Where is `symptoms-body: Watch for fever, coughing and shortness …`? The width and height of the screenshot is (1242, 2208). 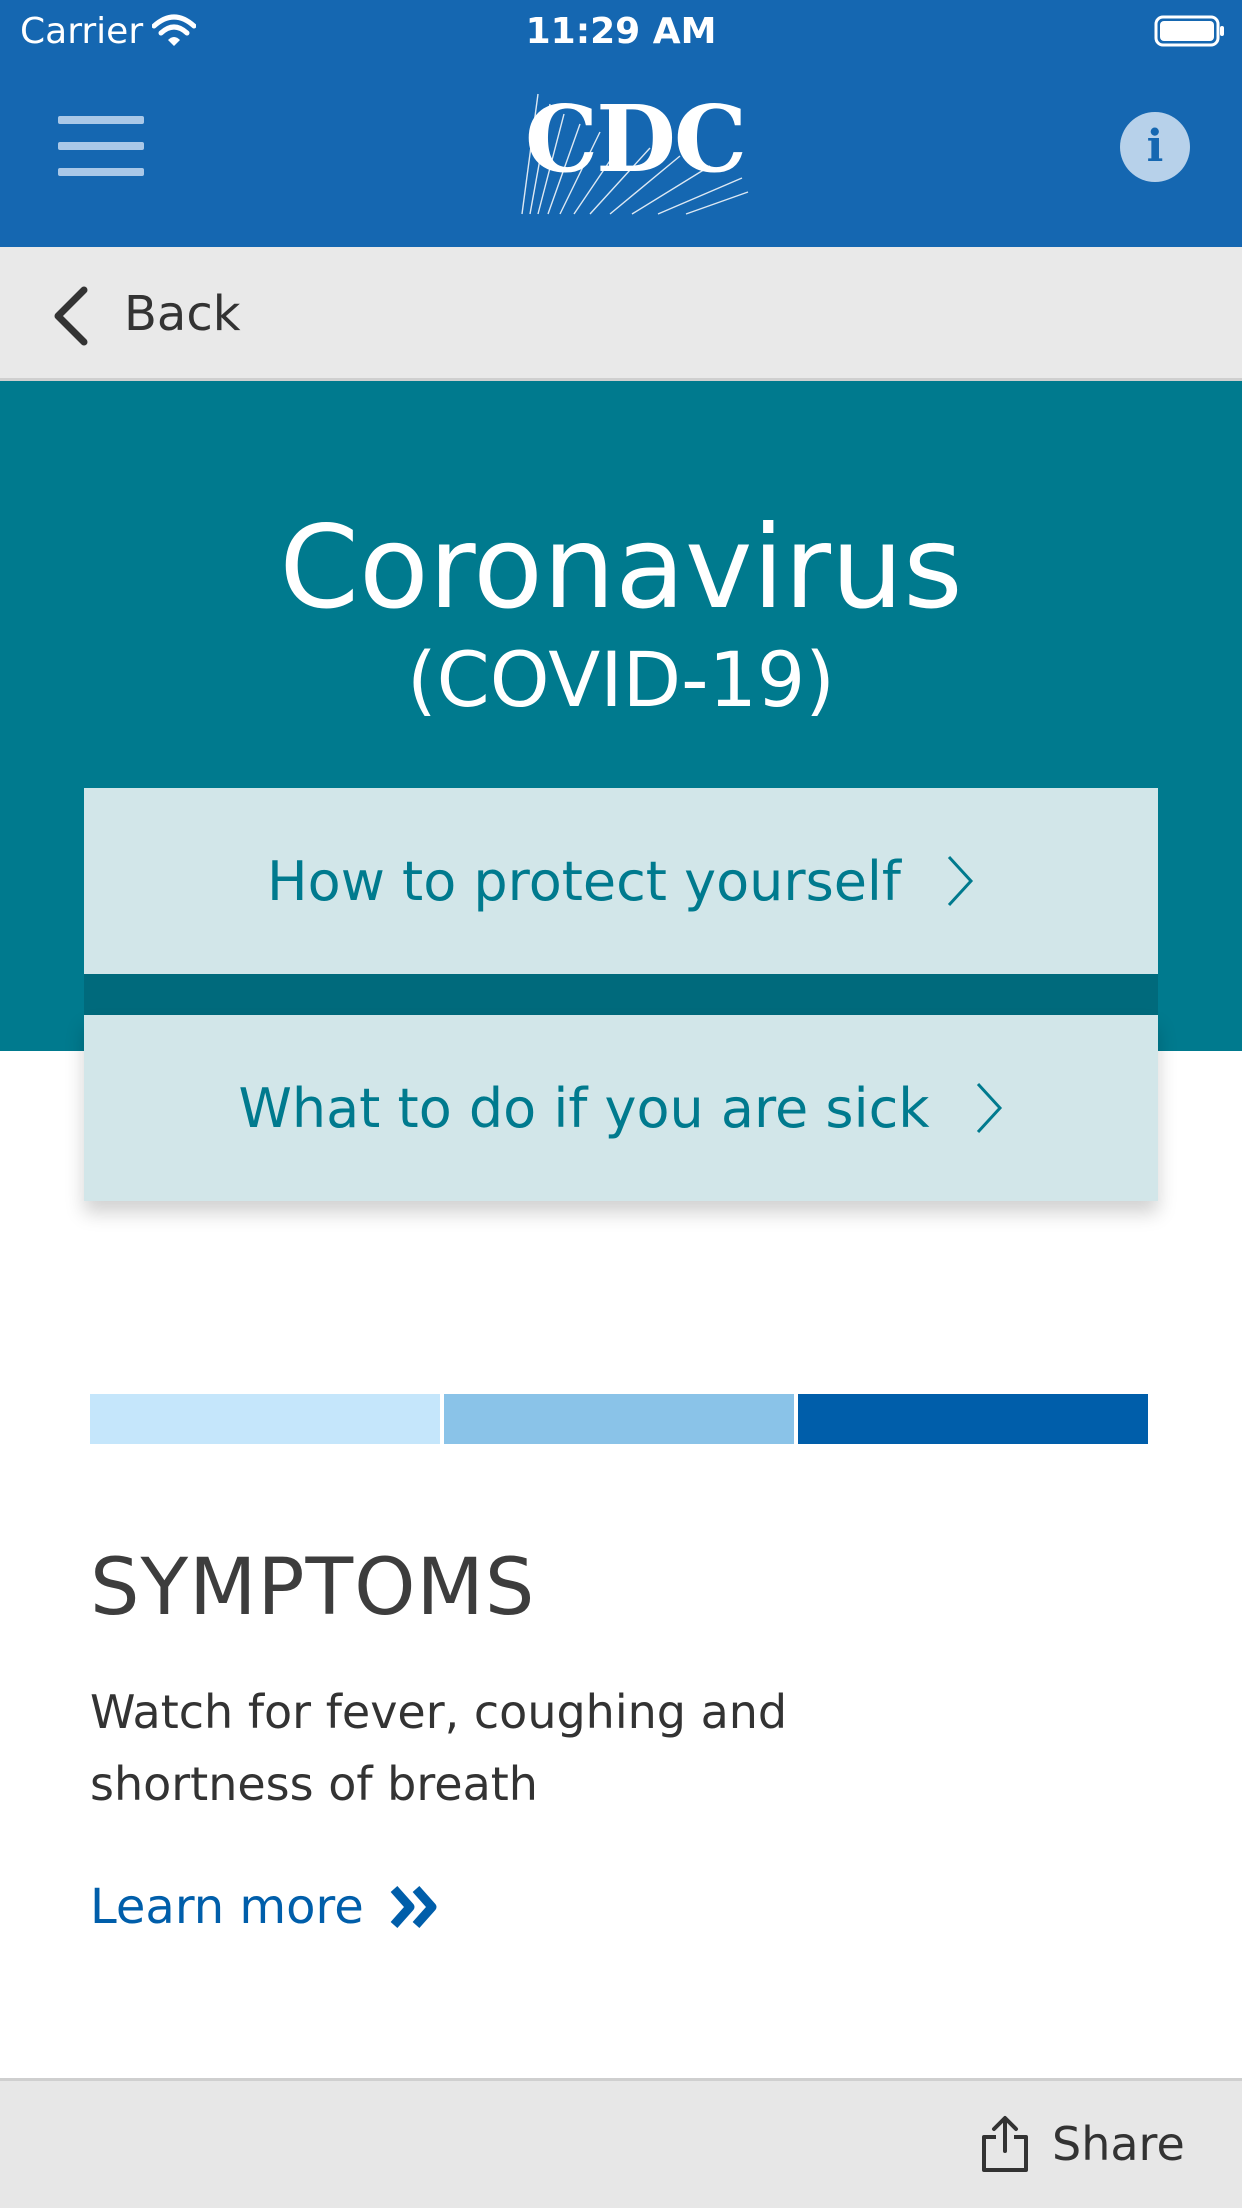
symptoms-body: Watch for fever, coughing and shortness … is located at coordinates (439, 1748).